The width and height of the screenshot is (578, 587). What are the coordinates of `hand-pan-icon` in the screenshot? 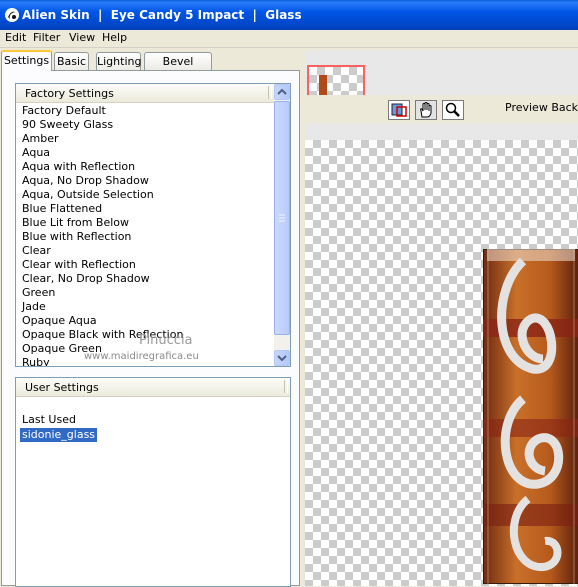 It's located at (426, 110).